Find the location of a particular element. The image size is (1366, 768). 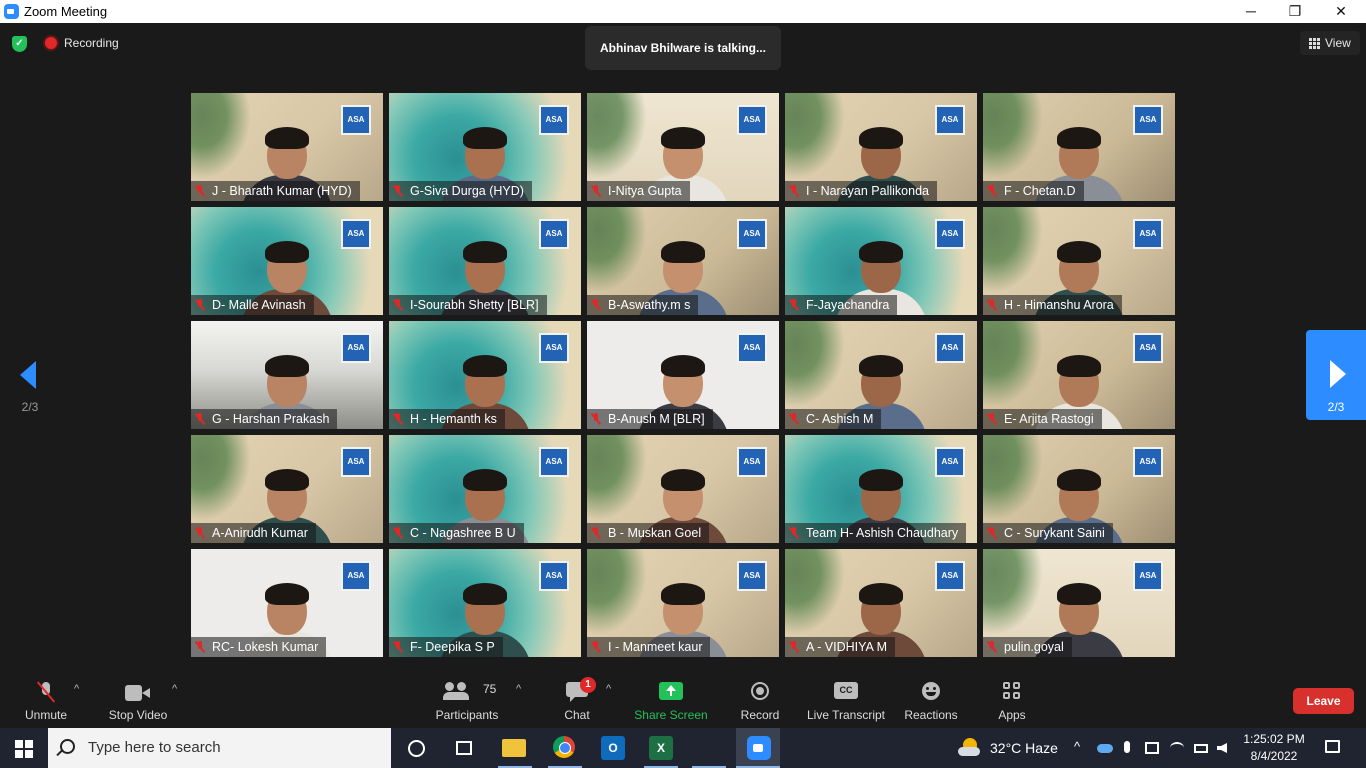

volume-icon is located at coordinates (1222, 748).